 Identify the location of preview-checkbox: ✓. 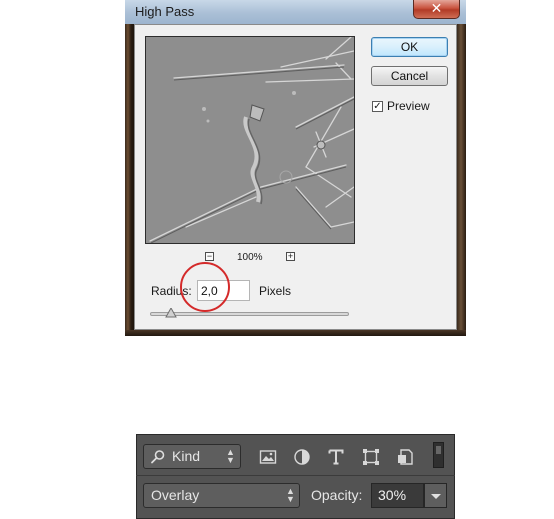
(377, 106).